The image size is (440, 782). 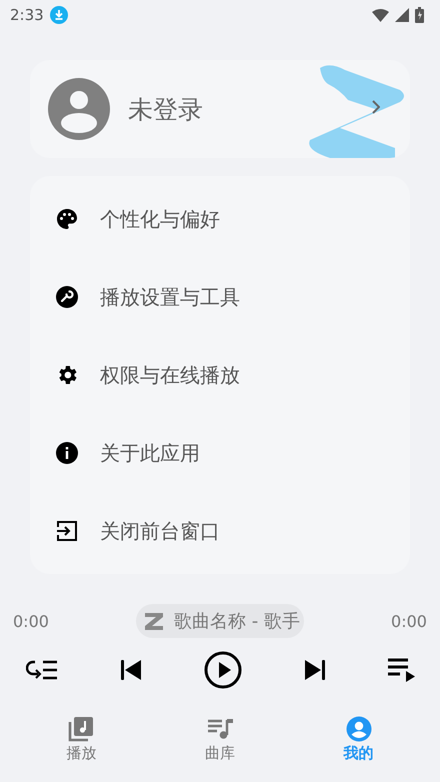 What do you see at coordinates (79, 109) in the screenshot?
I see `avatar-icon` at bounding box center [79, 109].